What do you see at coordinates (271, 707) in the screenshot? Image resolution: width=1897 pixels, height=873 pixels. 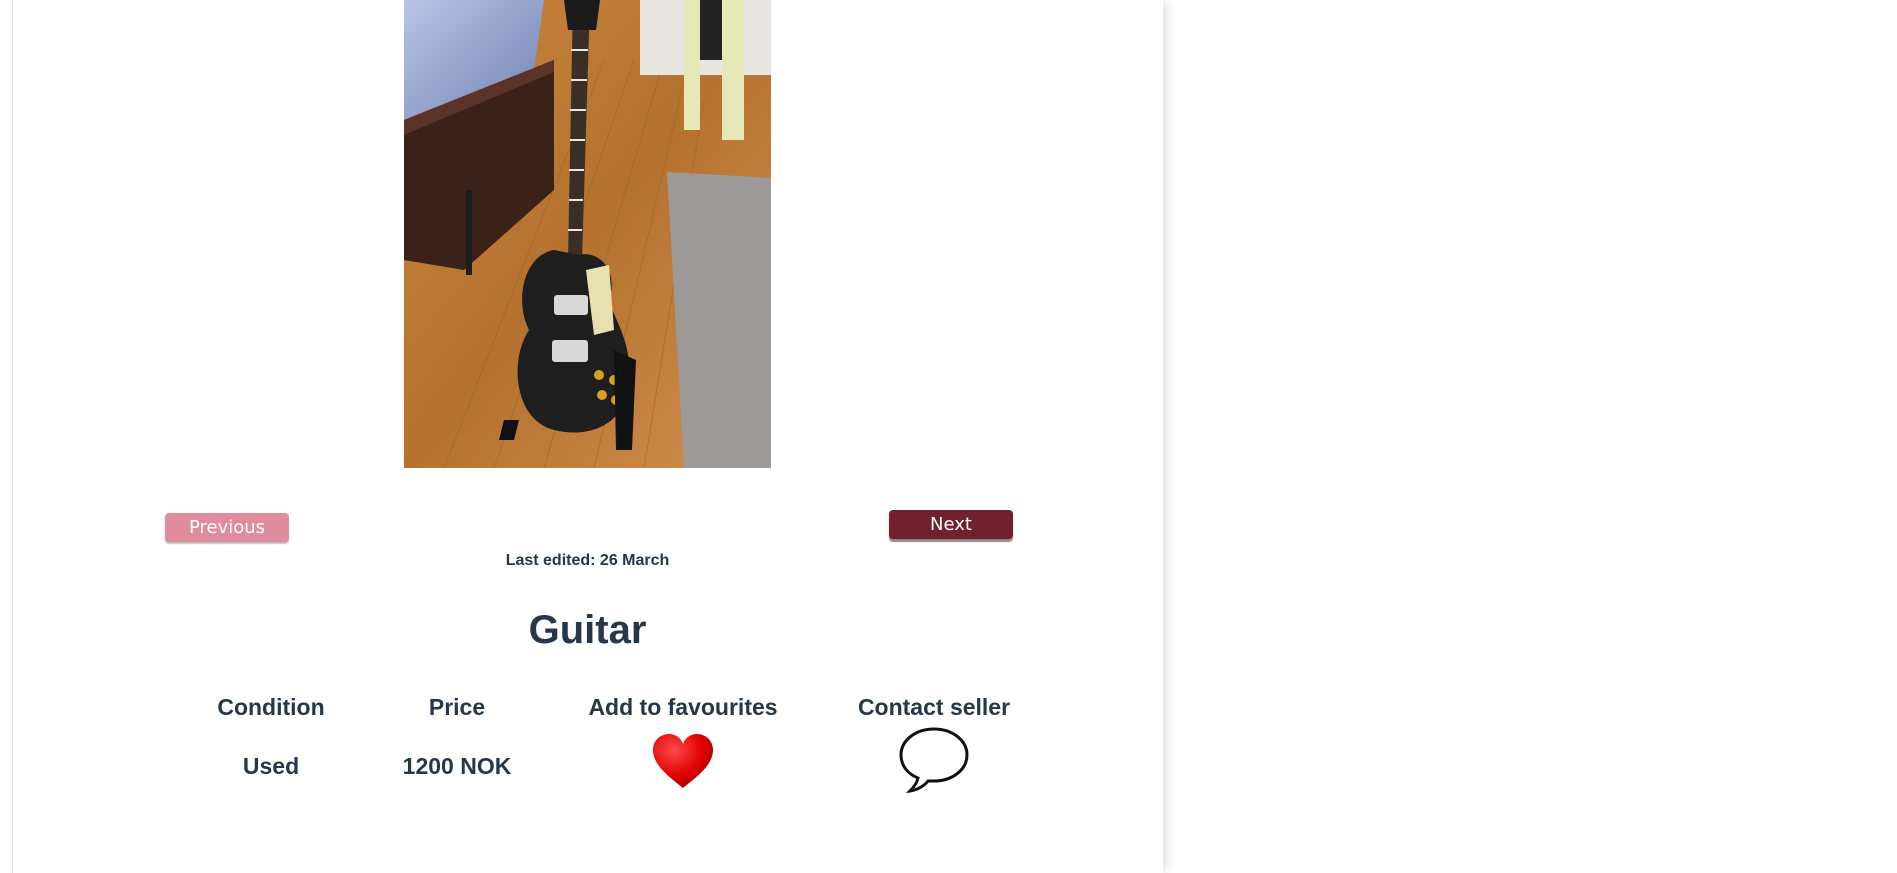 I see `condition-header: Condition` at bounding box center [271, 707].